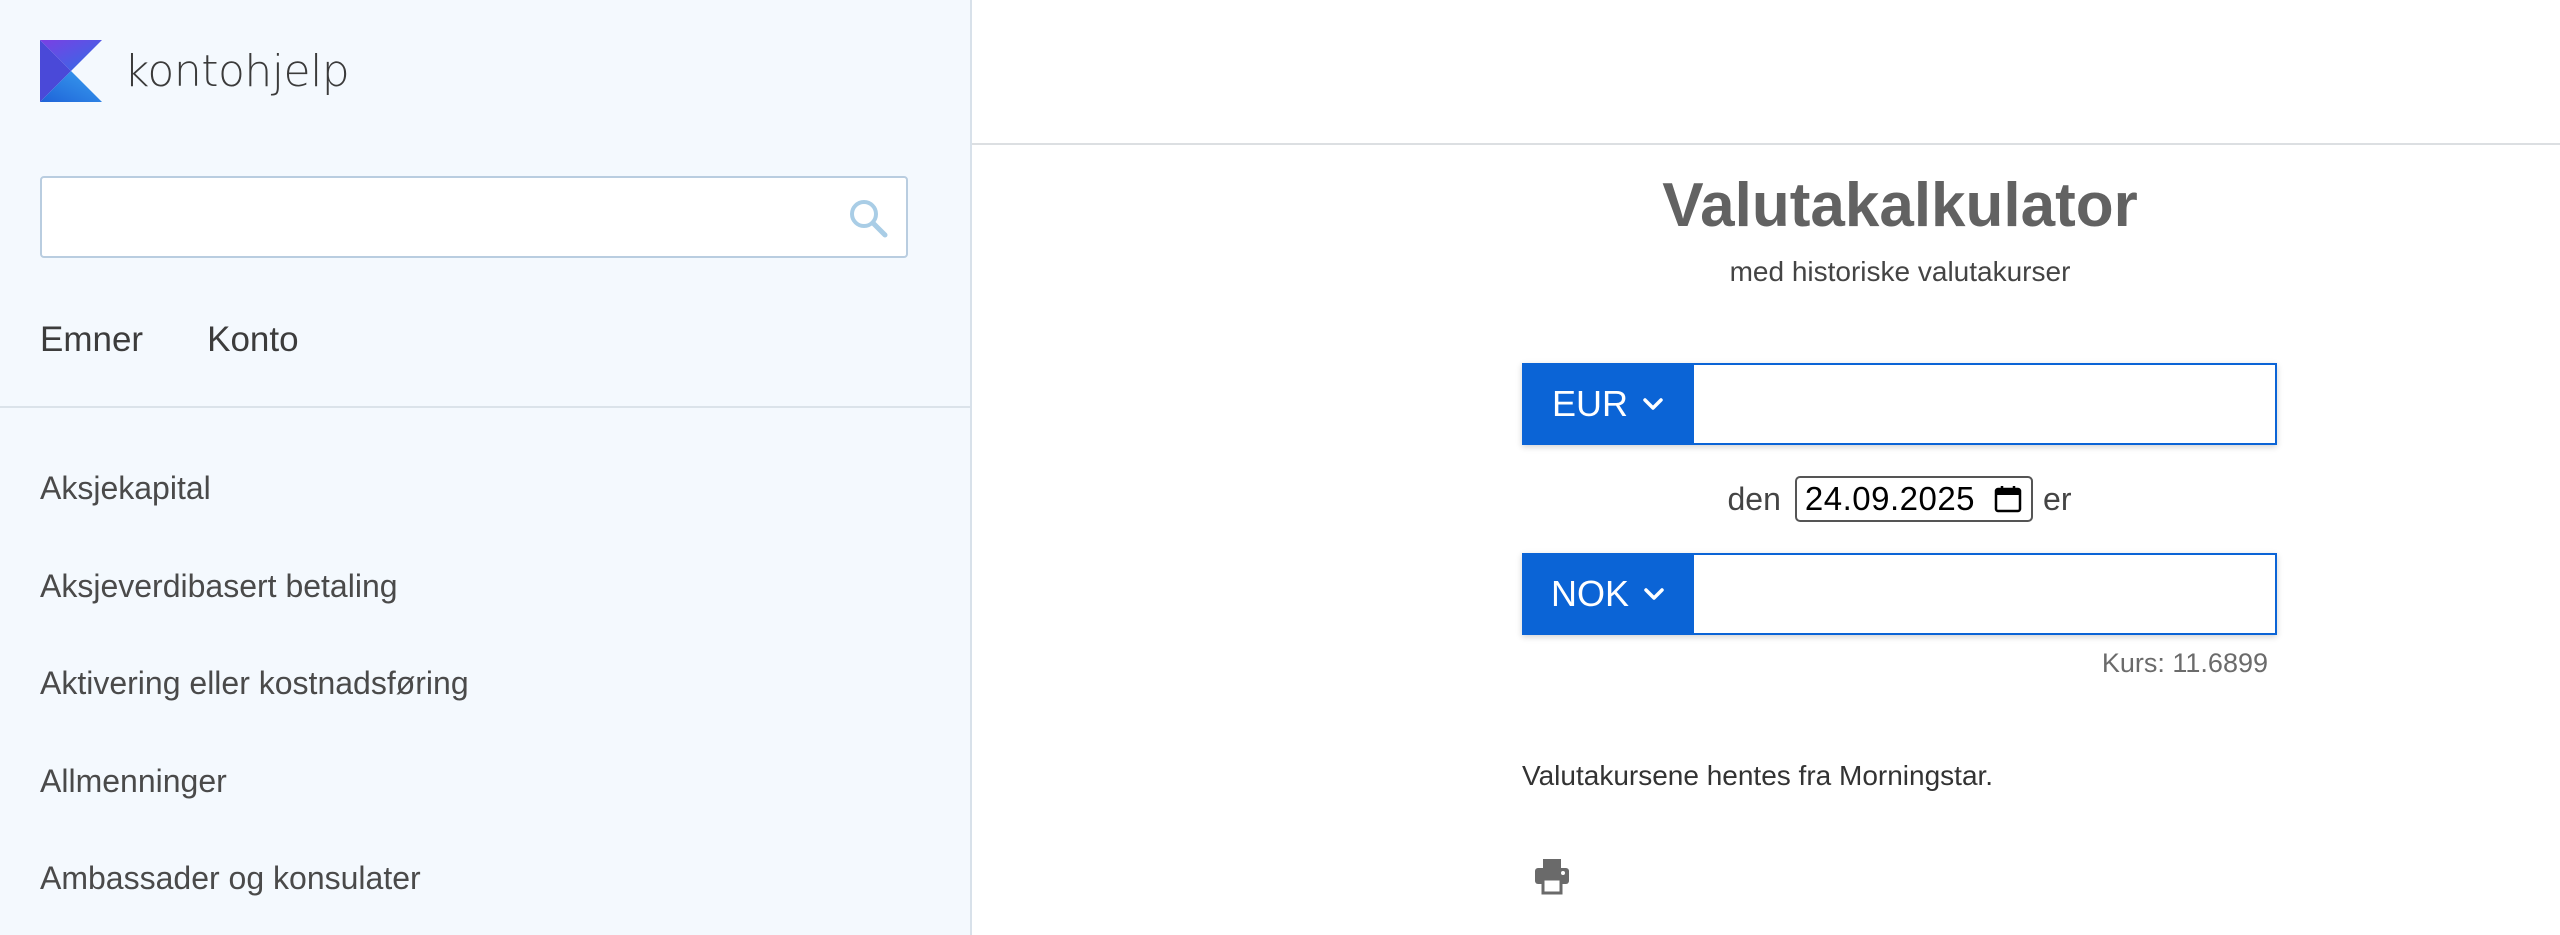 Image resolution: width=2560 pixels, height=935 pixels. Describe the element at coordinates (169, 340) in the screenshot. I see `nav-tabs: Emner Konto` at that location.